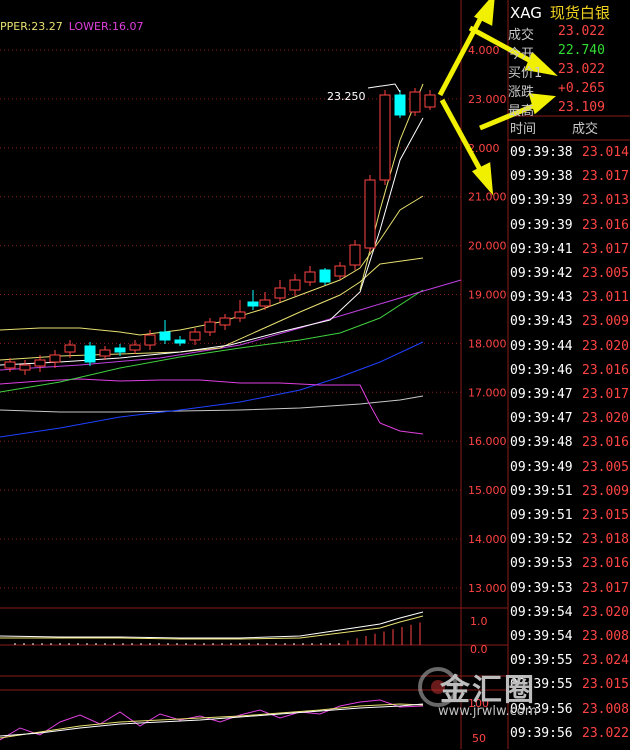  Describe the element at coordinates (569, 326) in the screenshot. I see `tick-row: 09:39:43 23.009` at that location.